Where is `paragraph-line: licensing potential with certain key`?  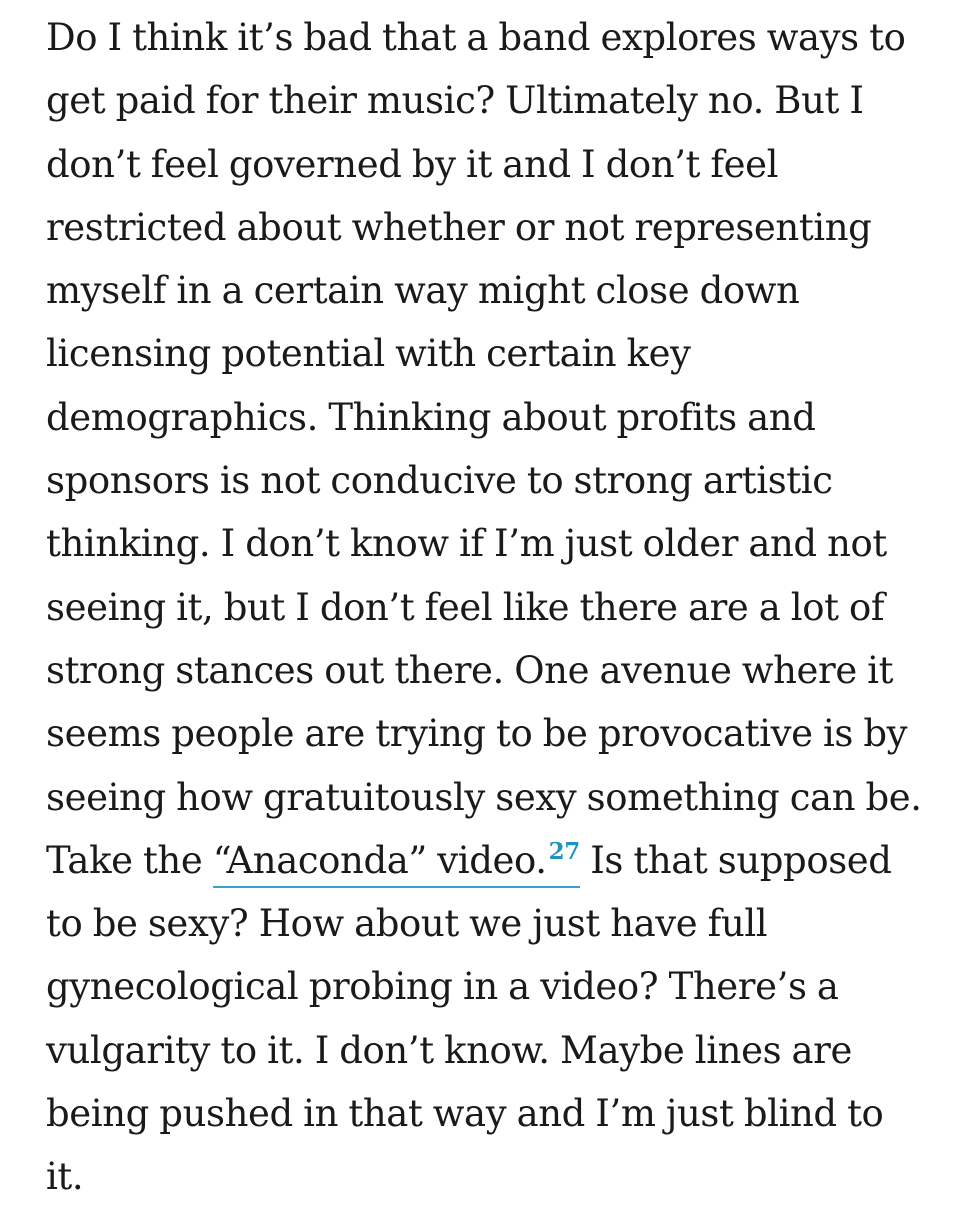
paragraph-line: licensing potential with certain key is located at coordinates (368, 354).